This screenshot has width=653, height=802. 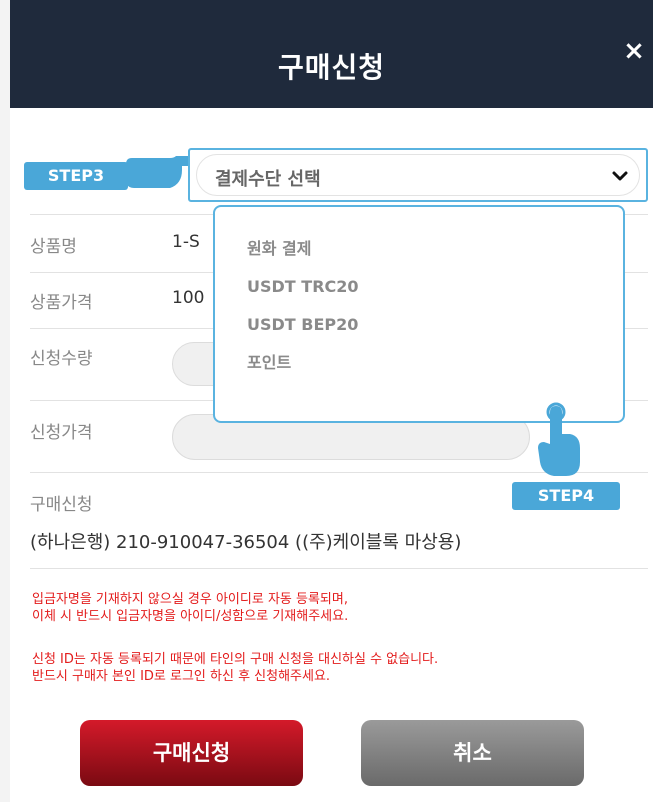 I want to click on modal-title: 구매신청, so click(x=331, y=67).